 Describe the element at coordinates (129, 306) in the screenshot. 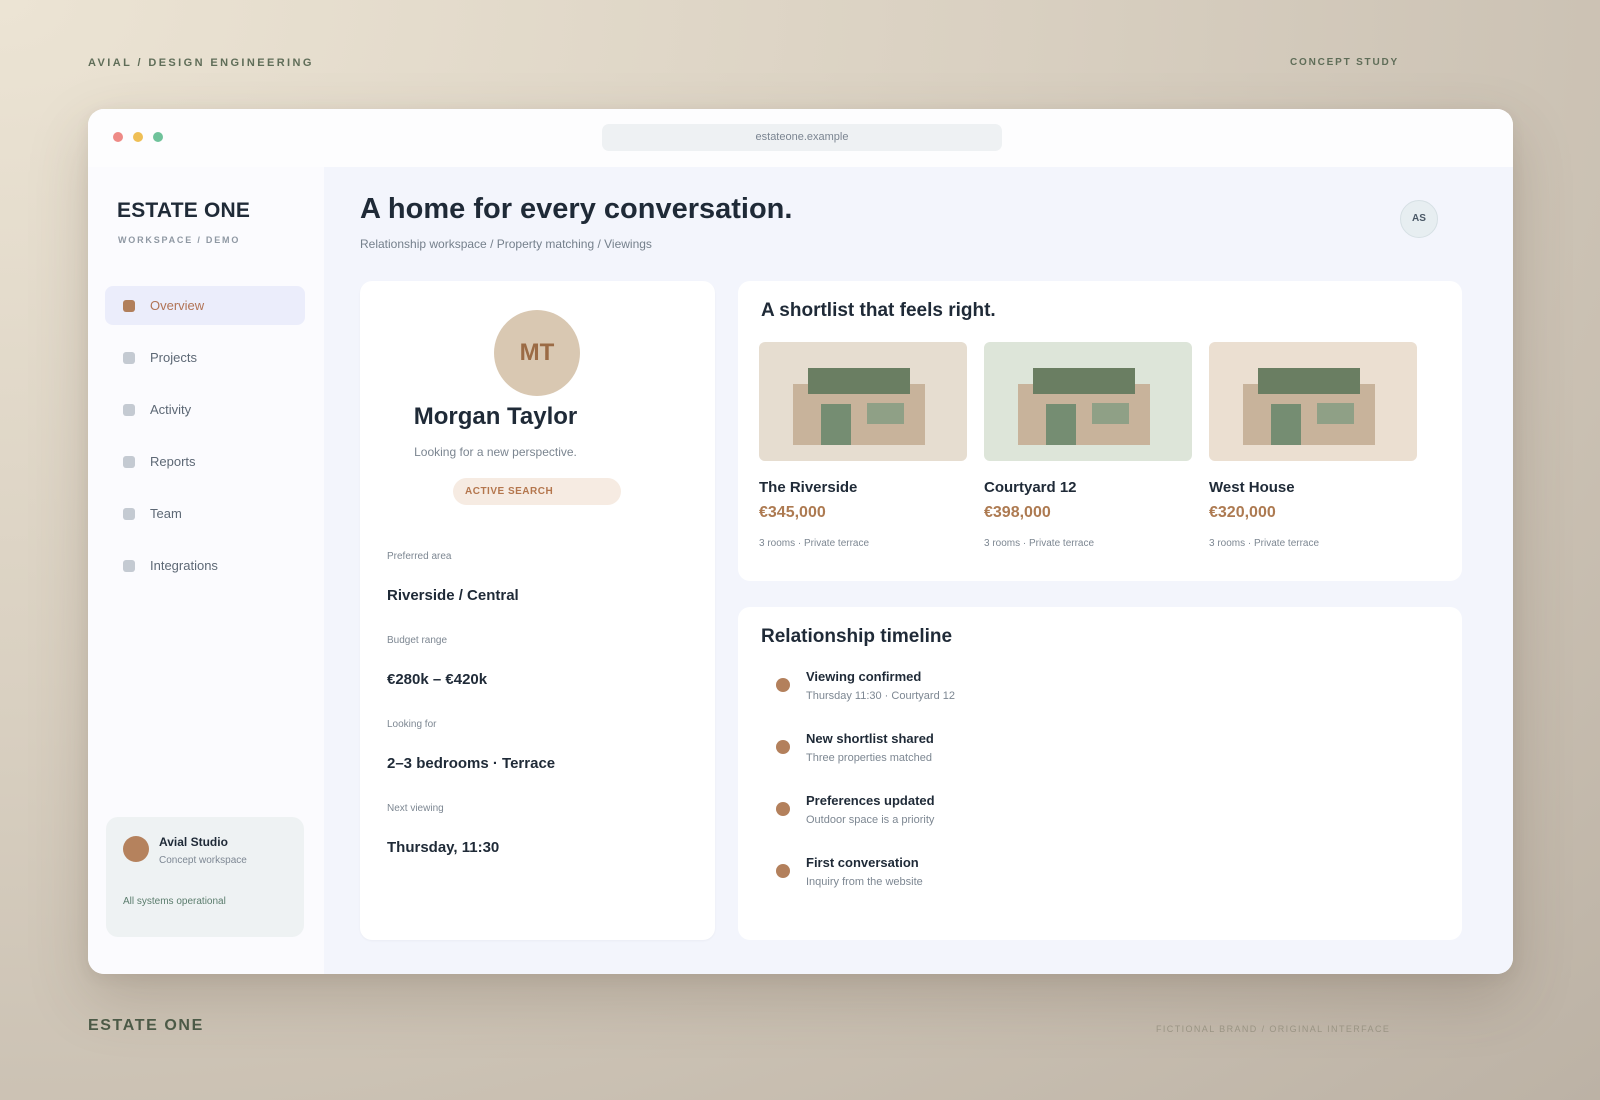

I see `overview-icon` at that location.